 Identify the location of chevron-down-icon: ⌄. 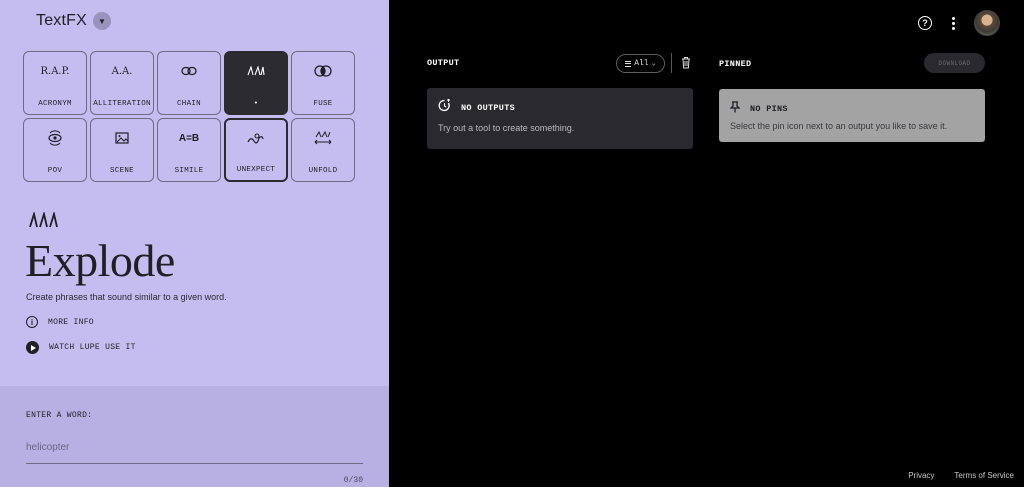
(653, 64).